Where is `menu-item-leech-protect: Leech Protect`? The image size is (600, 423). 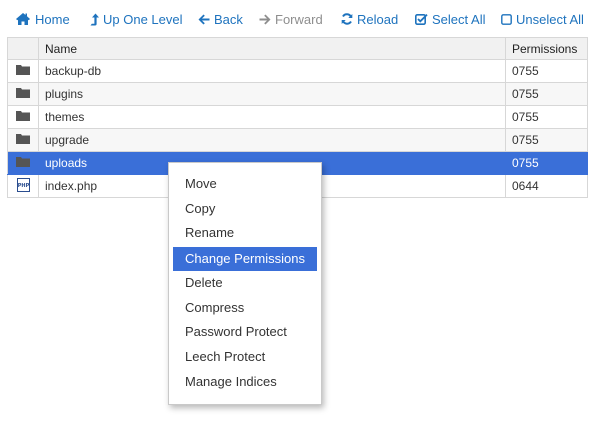 menu-item-leech-protect: Leech Protect is located at coordinates (245, 357).